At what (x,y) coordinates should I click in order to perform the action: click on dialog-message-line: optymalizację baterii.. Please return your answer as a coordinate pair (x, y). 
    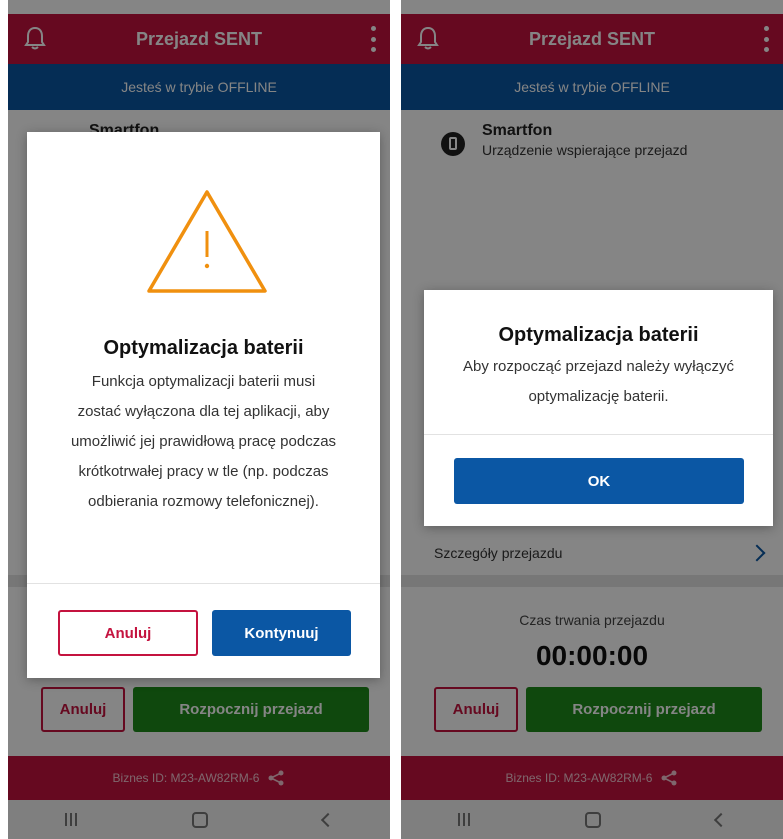
    Looking at the image, I should click on (598, 396).